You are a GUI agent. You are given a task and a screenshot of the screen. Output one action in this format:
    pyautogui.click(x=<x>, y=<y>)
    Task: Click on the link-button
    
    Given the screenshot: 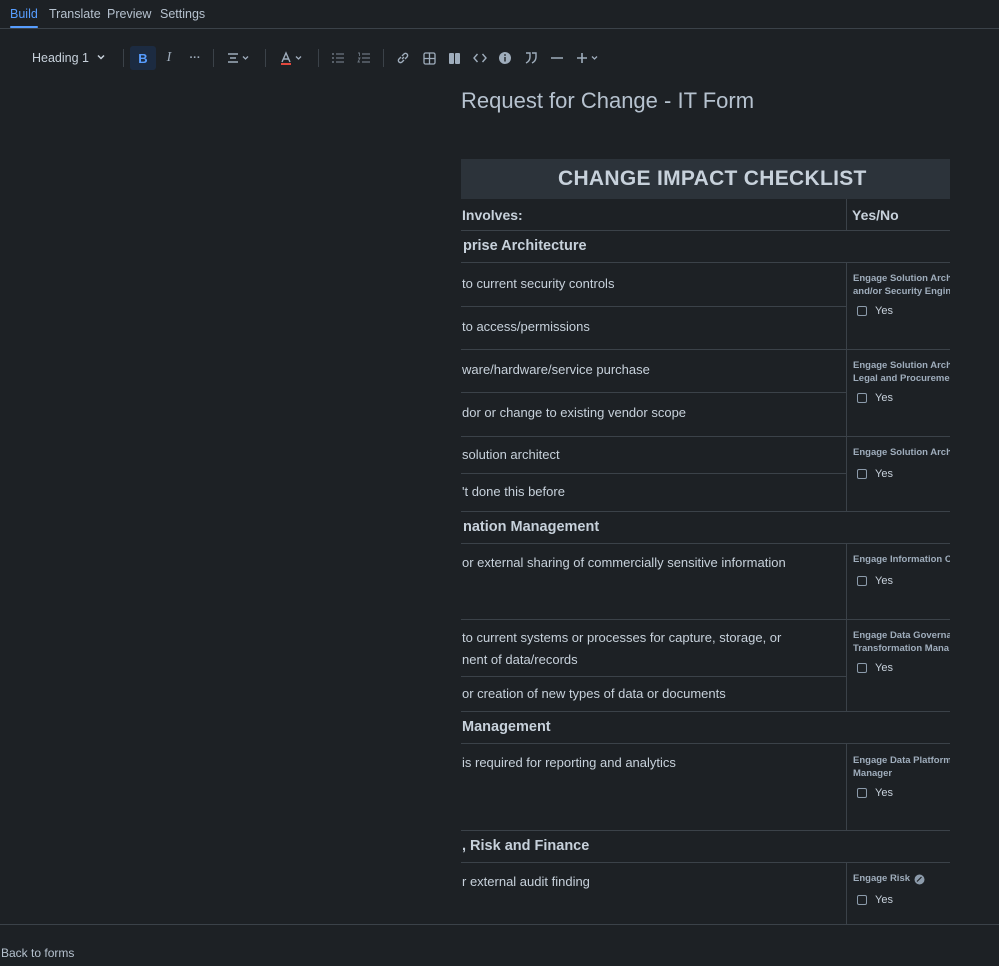 What is the action you would take?
    pyautogui.click(x=403, y=58)
    